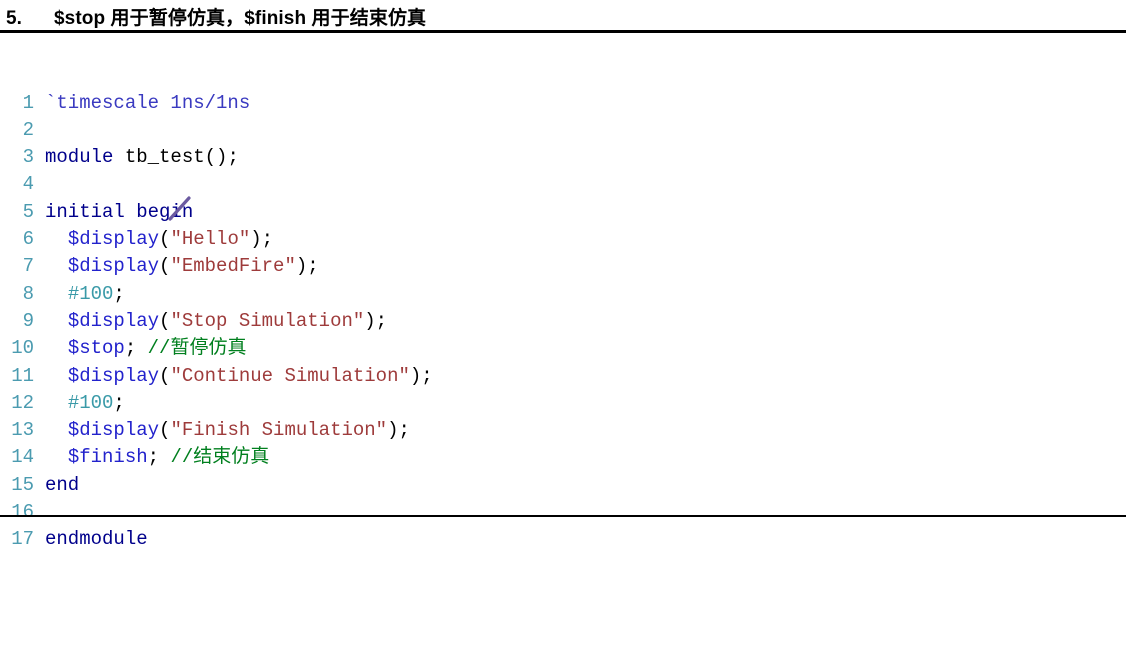 The width and height of the screenshot is (1131, 663). What do you see at coordinates (565, 403) in the screenshot?
I see `code-line: 12 #100;` at bounding box center [565, 403].